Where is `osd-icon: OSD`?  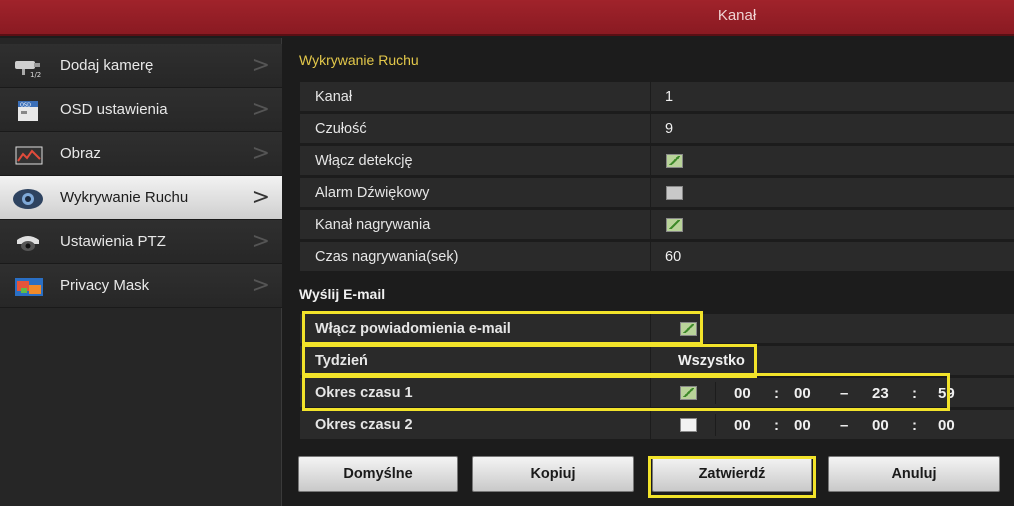 osd-icon: OSD is located at coordinates (28, 111).